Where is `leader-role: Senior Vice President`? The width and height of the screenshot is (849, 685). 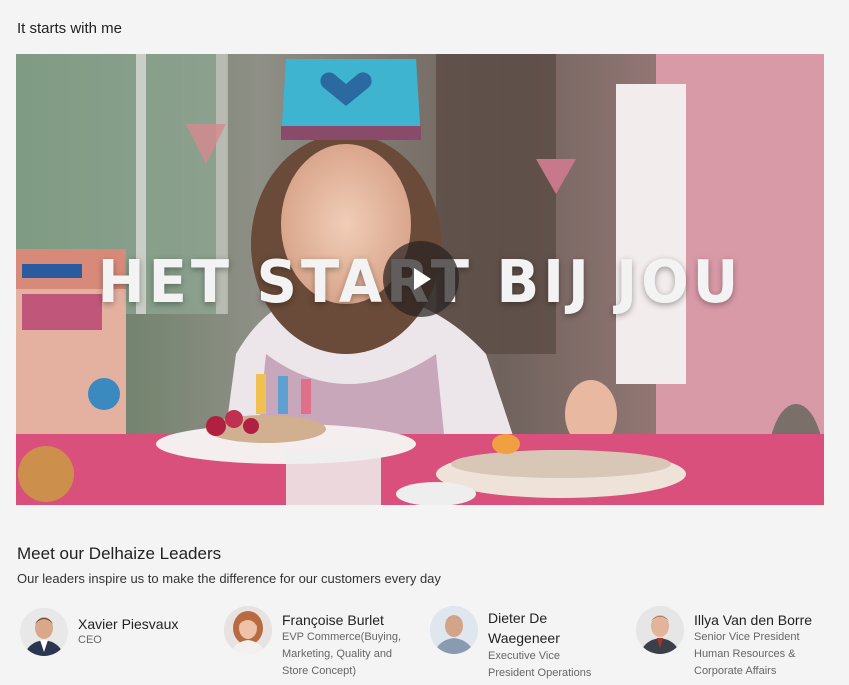 leader-role: Senior Vice President is located at coordinates (747, 637).